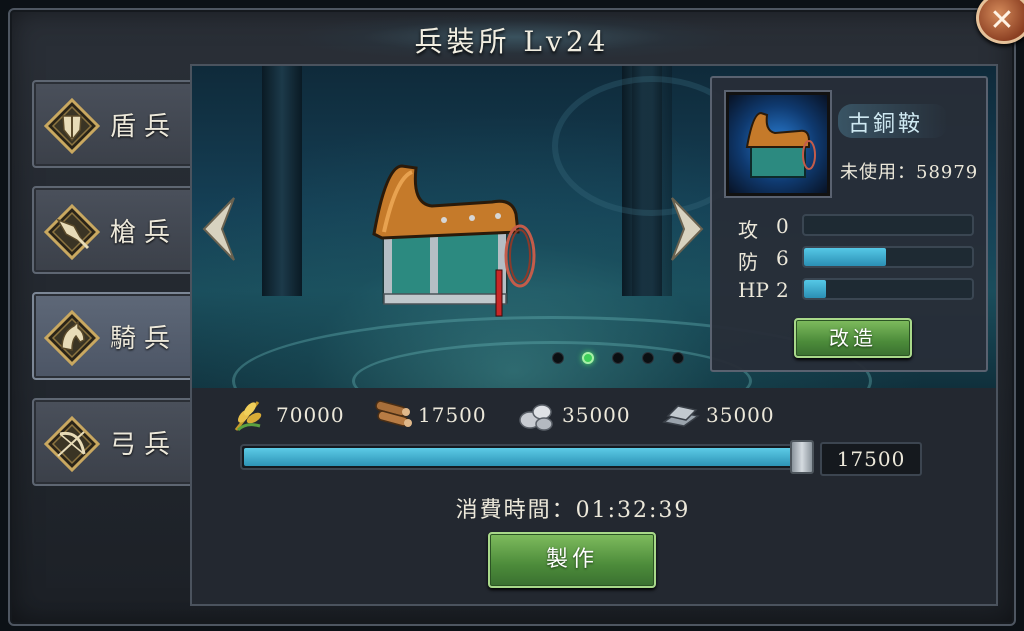 The image size is (1024, 631). I want to click on stat-value: 0, so click(782, 226).